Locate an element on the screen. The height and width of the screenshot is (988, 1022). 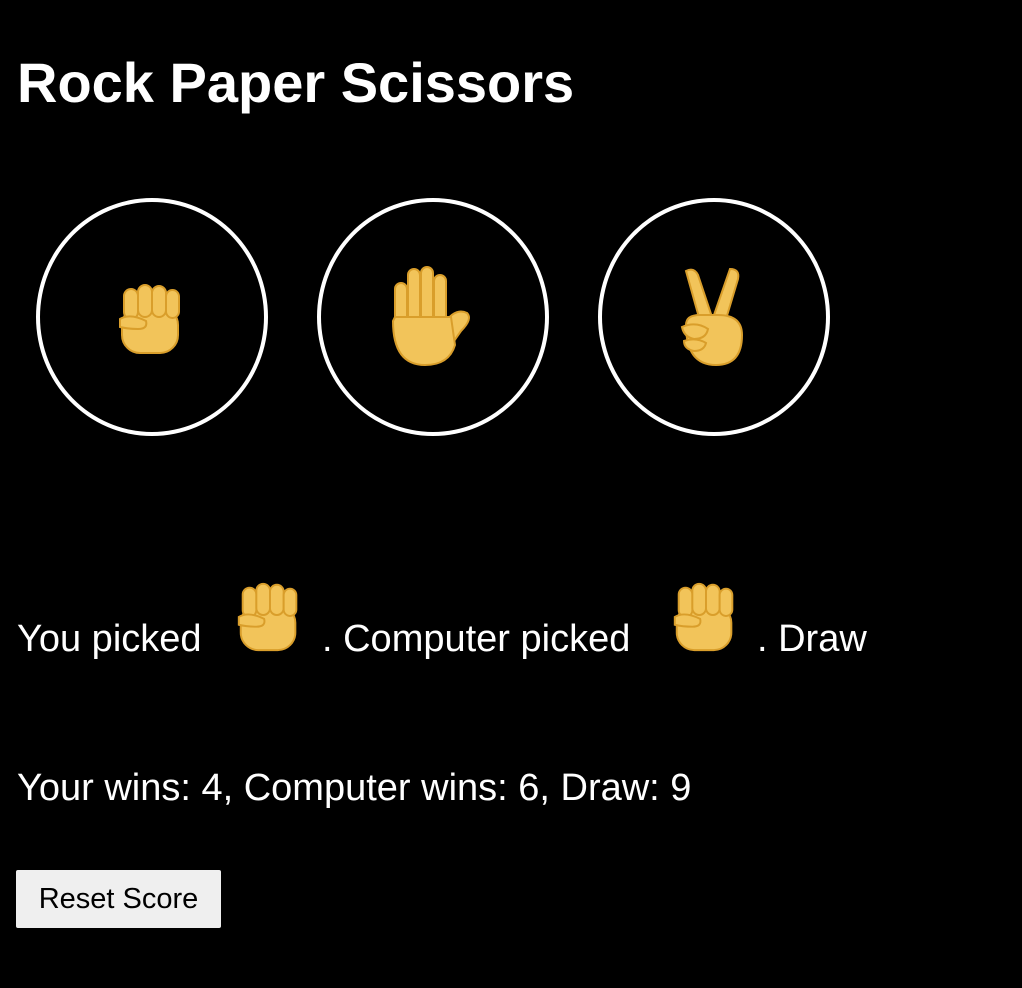
outcome-label: . Draw is located at coordinates (812, 639).